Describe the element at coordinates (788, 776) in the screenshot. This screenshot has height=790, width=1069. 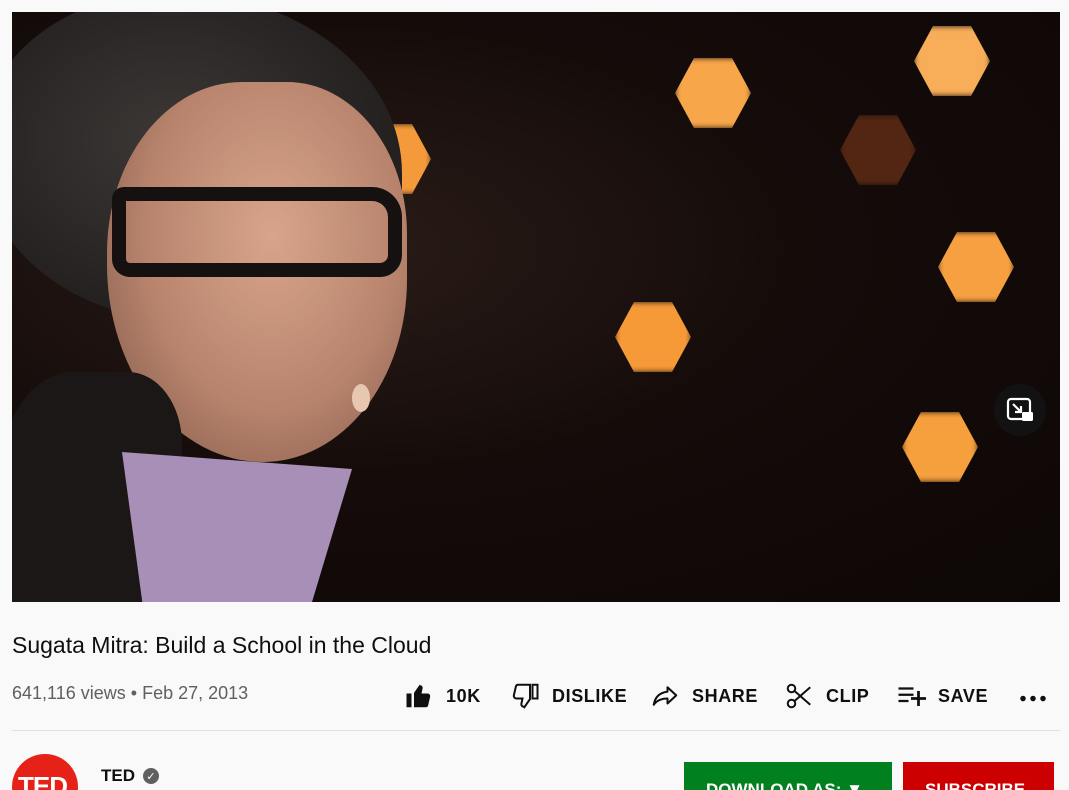
I see `download-button: DOWNLOAD AS: ▼` at that location.